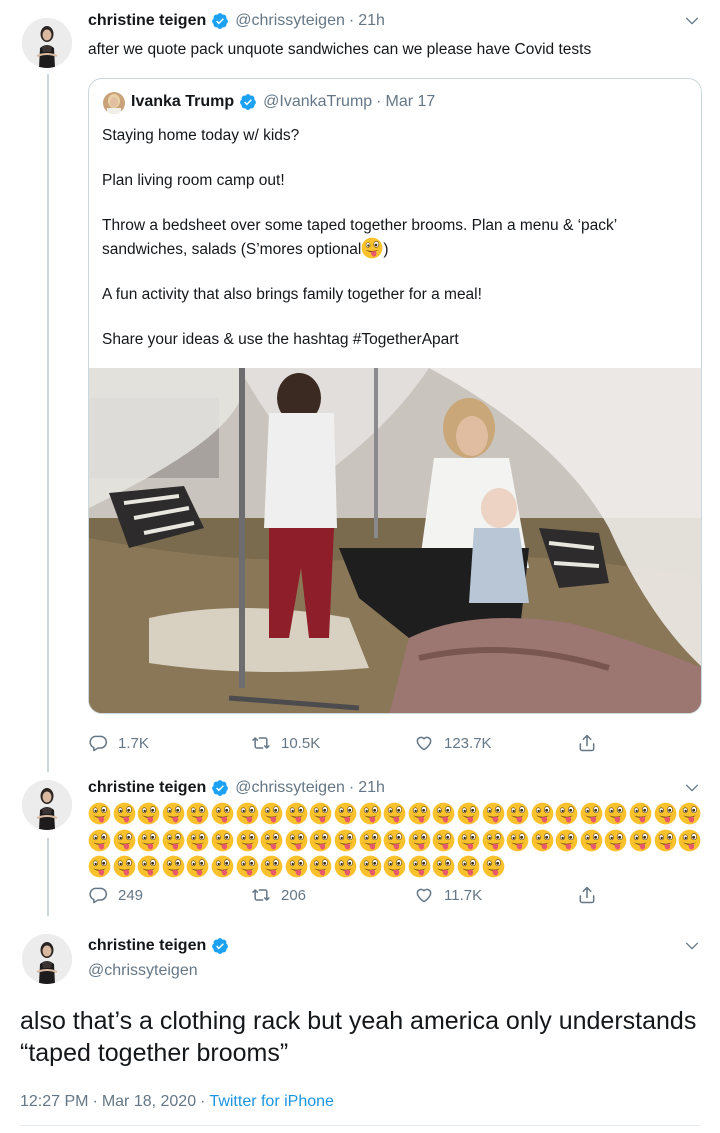 The width and height of the screenshot is (720, 1133). Describe the element at coordinates (271, 1101) in the screenshot. I see `tweet-source-link: Twitter for iPhone` at that location.